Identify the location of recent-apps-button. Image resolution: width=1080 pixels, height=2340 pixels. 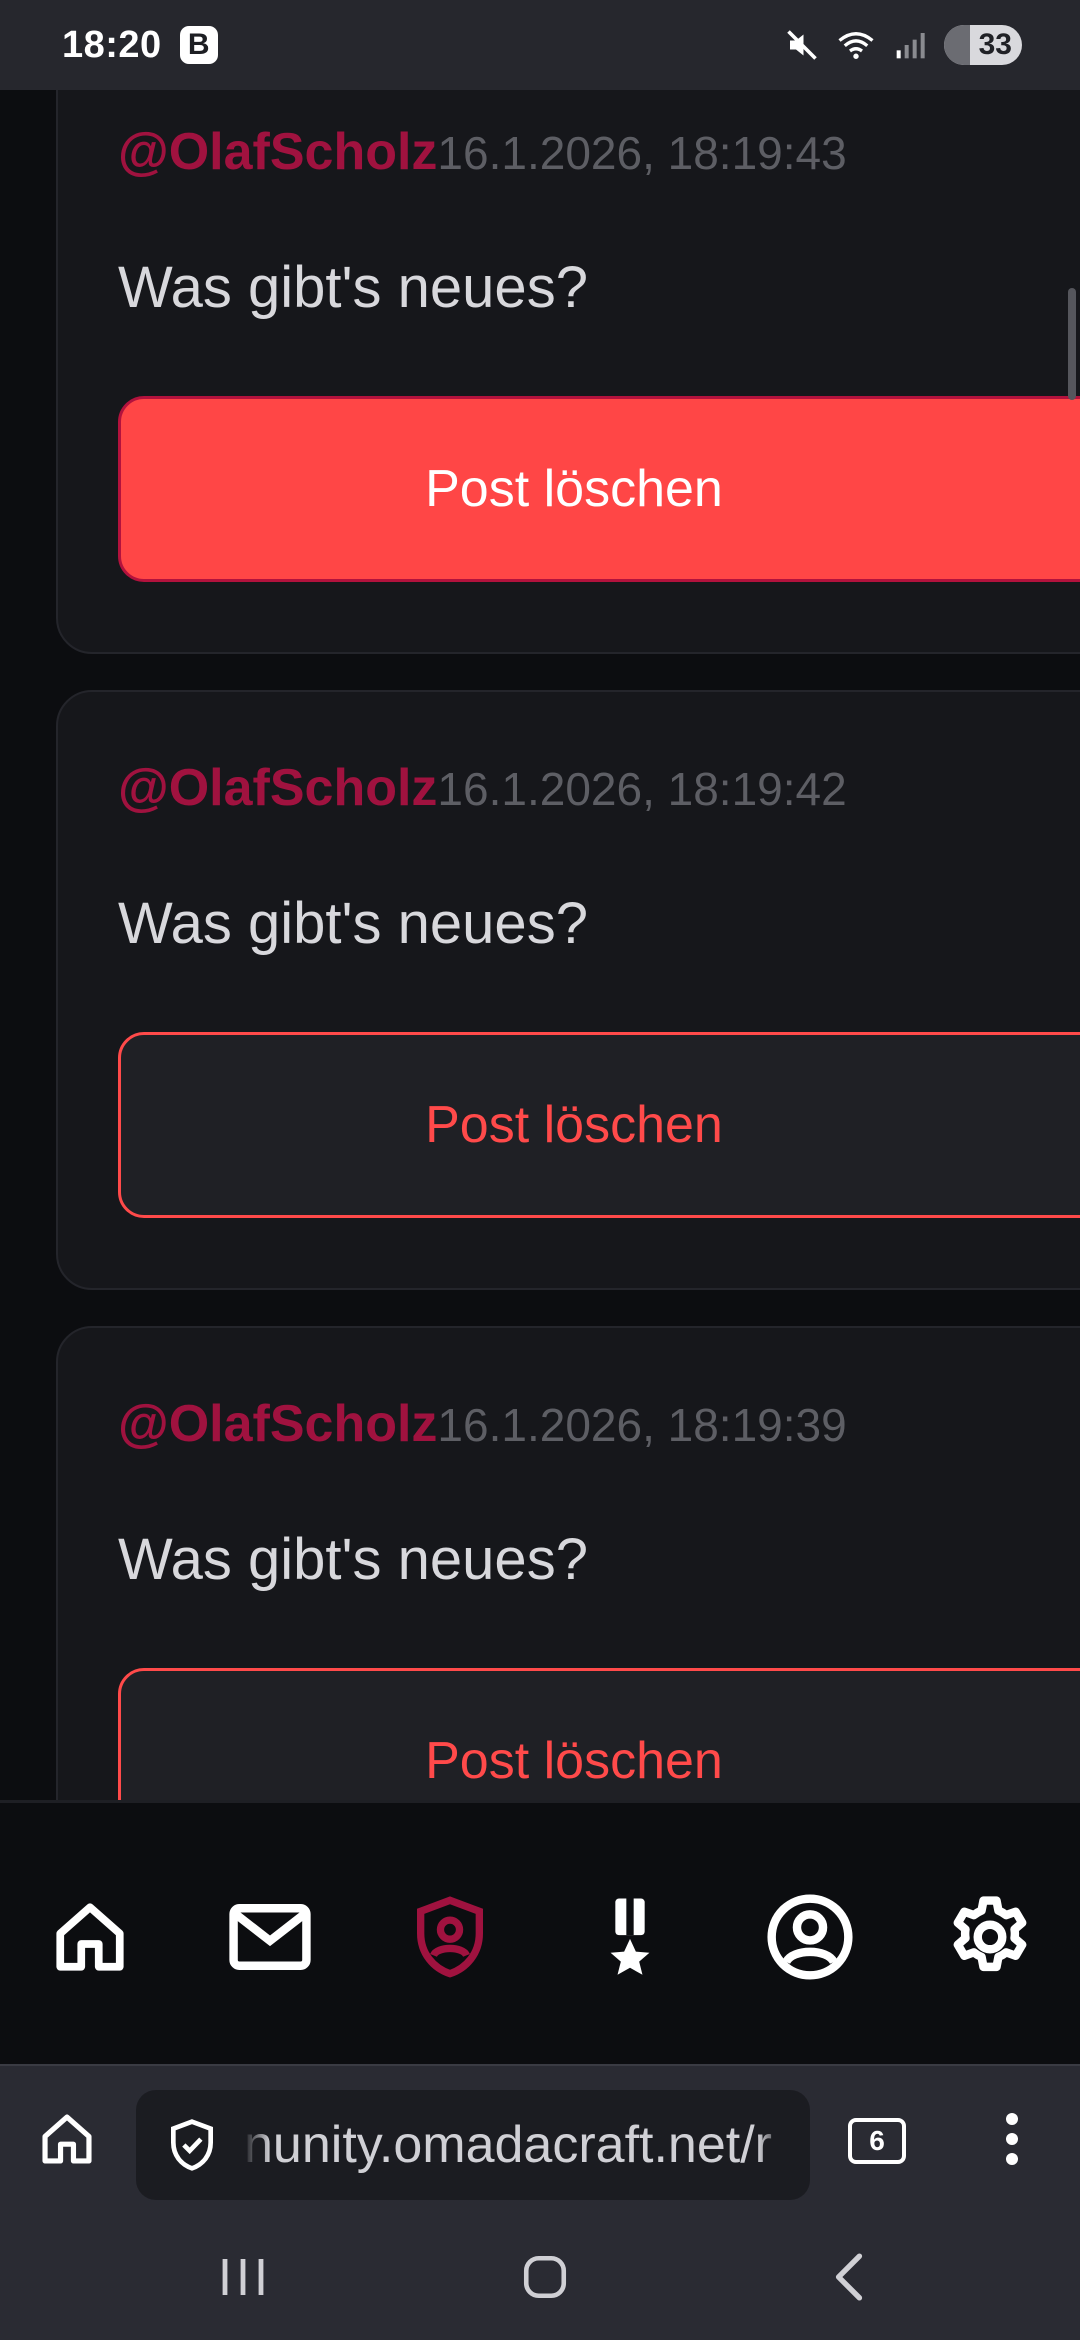
(243, 2277).